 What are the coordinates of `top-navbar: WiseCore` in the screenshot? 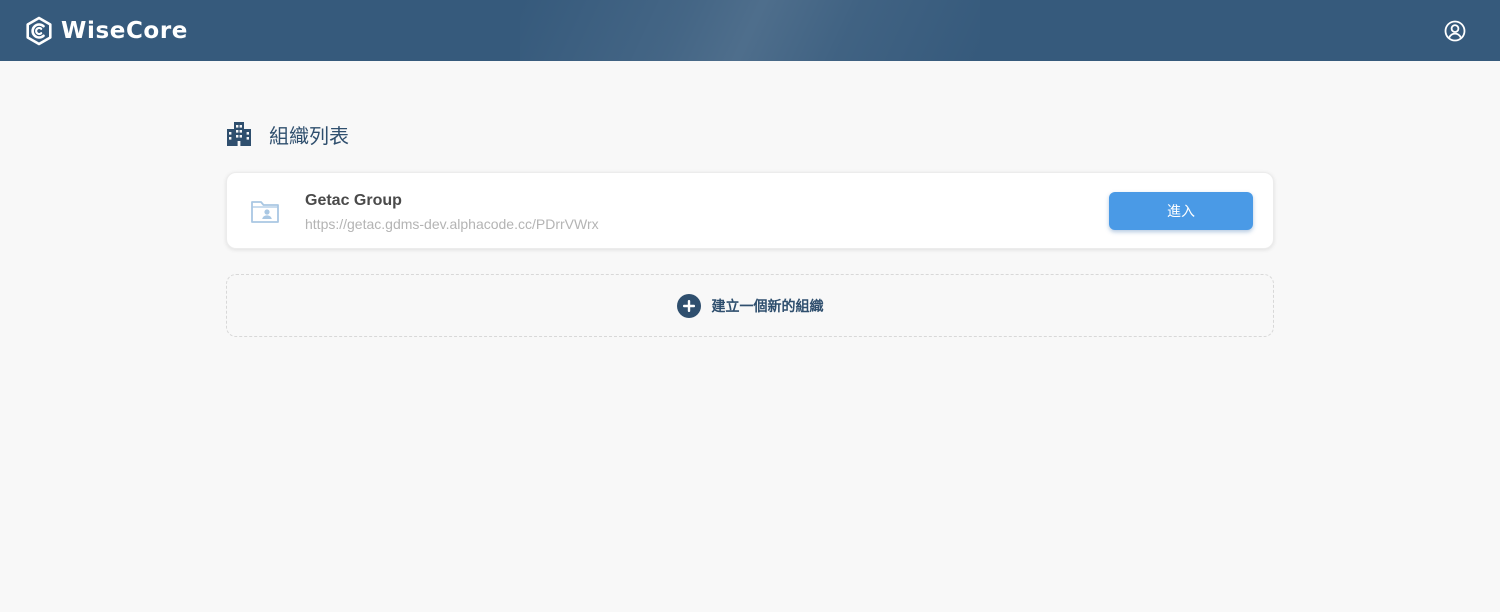 It's located at (750, 30).